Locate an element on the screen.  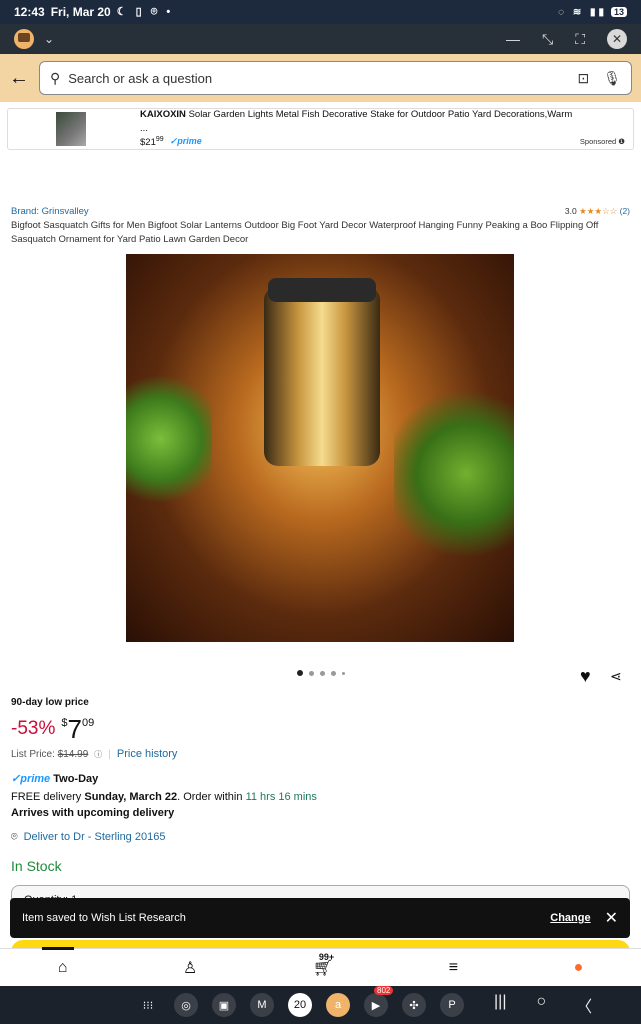
deliver-to-link: ⌾ Deliver to Dr - Sterling 20165 is located at coordinates (88, 837).